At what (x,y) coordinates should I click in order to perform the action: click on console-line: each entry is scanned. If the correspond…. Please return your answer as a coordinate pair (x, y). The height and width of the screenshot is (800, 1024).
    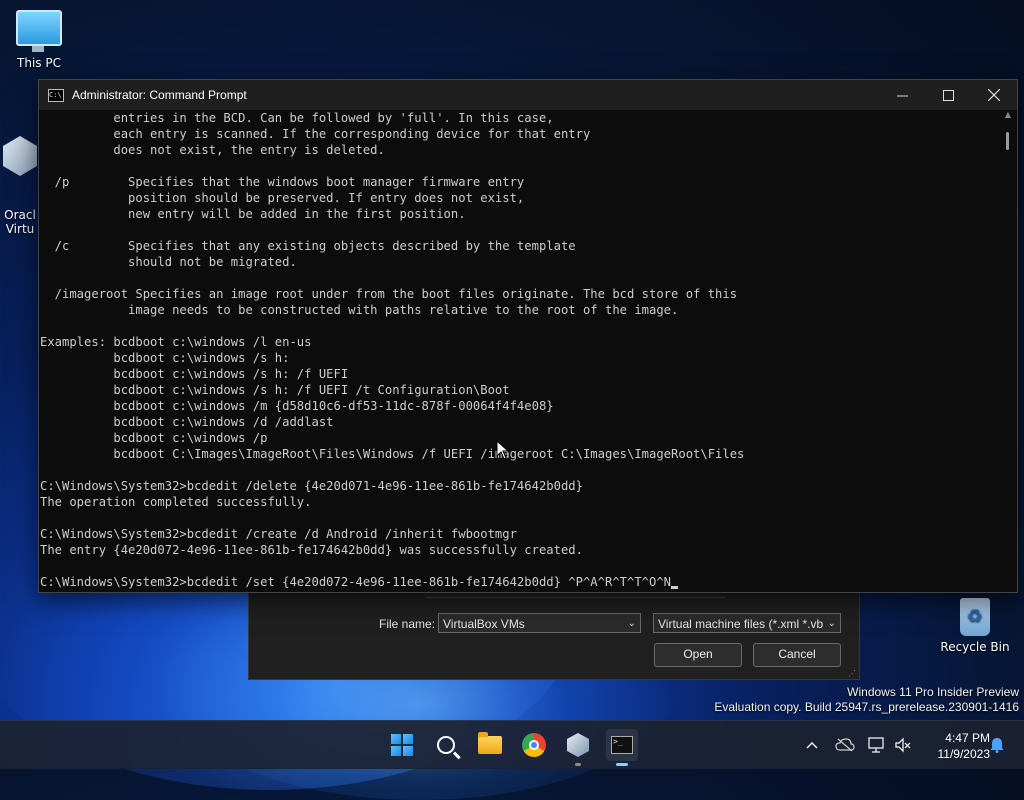
    Looking at the image, I should click on (315, 134).